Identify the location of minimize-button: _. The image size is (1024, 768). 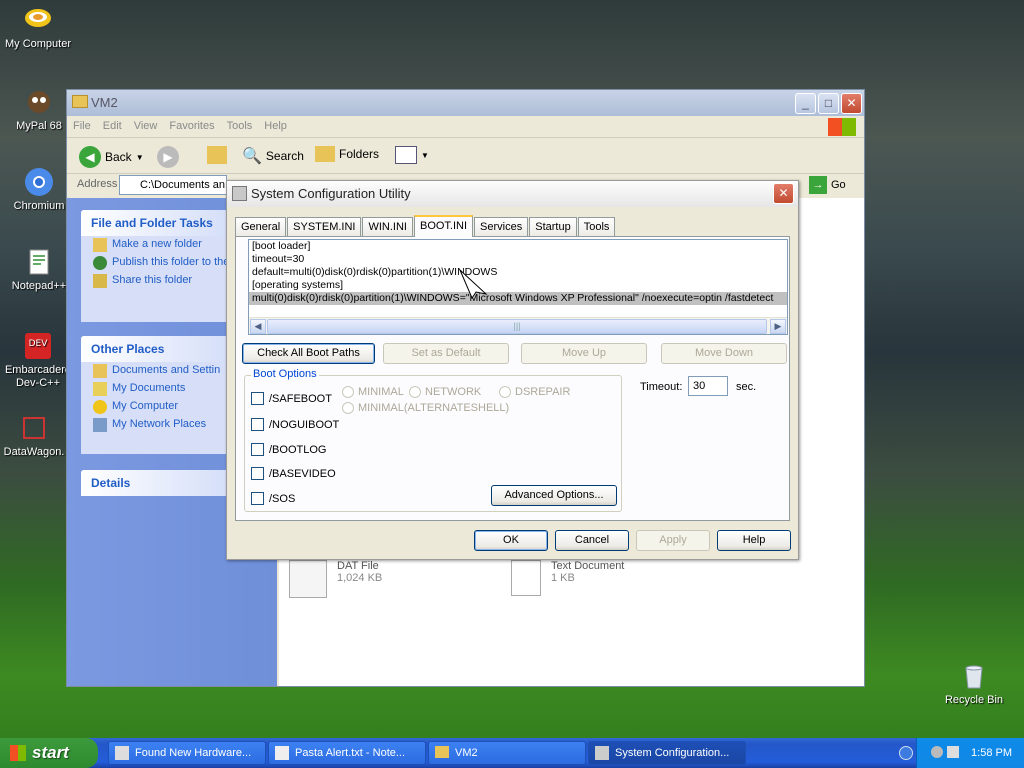
(805, 103).